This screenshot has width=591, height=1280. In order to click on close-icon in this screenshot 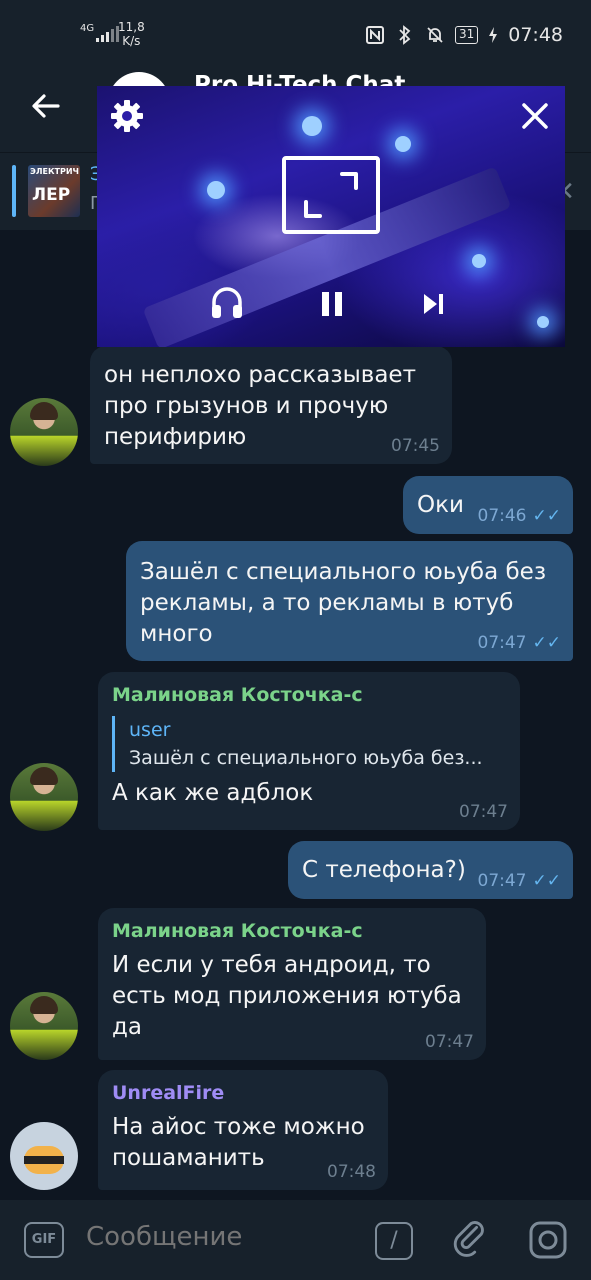, I will do `click(535, 116)`.